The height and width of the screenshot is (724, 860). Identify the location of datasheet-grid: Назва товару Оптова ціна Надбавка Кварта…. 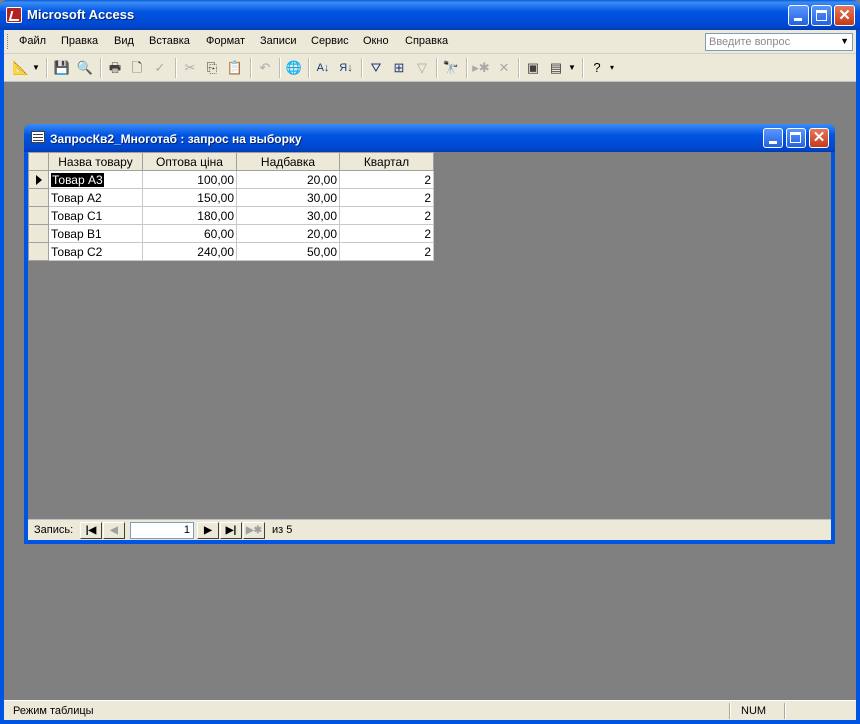
(231, 206).